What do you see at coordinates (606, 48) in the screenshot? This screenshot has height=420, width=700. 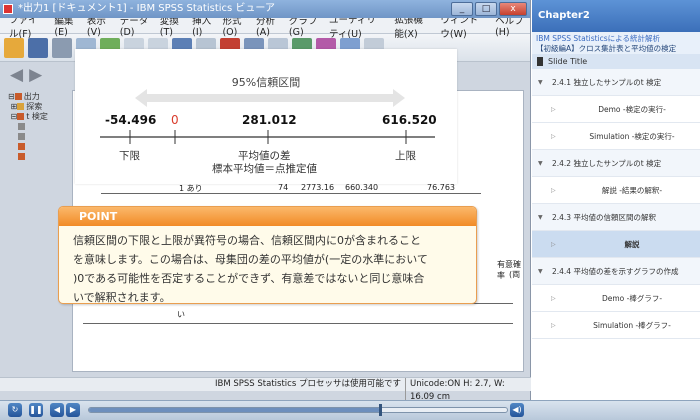 I see `course-subtitle: 【初級編A】クロス集計表と平均値の検定` at bounding box center [606, 48].